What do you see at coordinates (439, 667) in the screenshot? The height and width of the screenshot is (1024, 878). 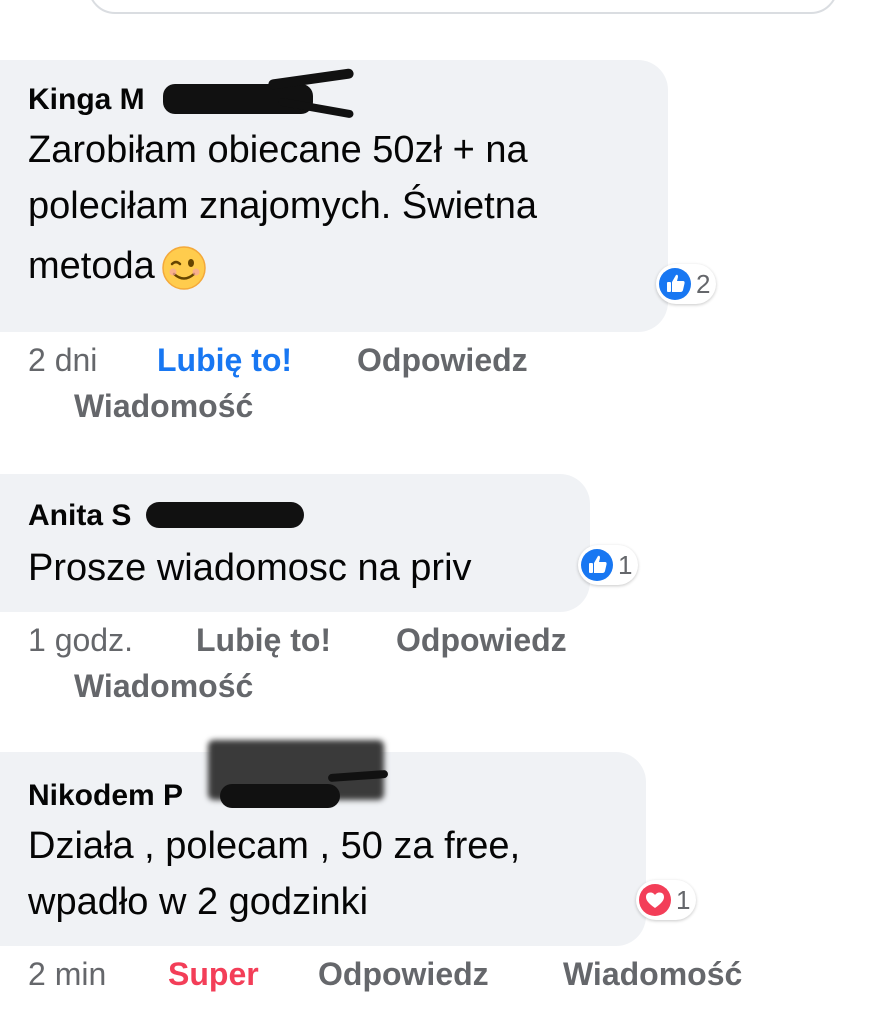 I see `comment-actions-2: 1 godz. Lubię to! Odpowiedz Wiadomość` at bounding box center [439, 667].